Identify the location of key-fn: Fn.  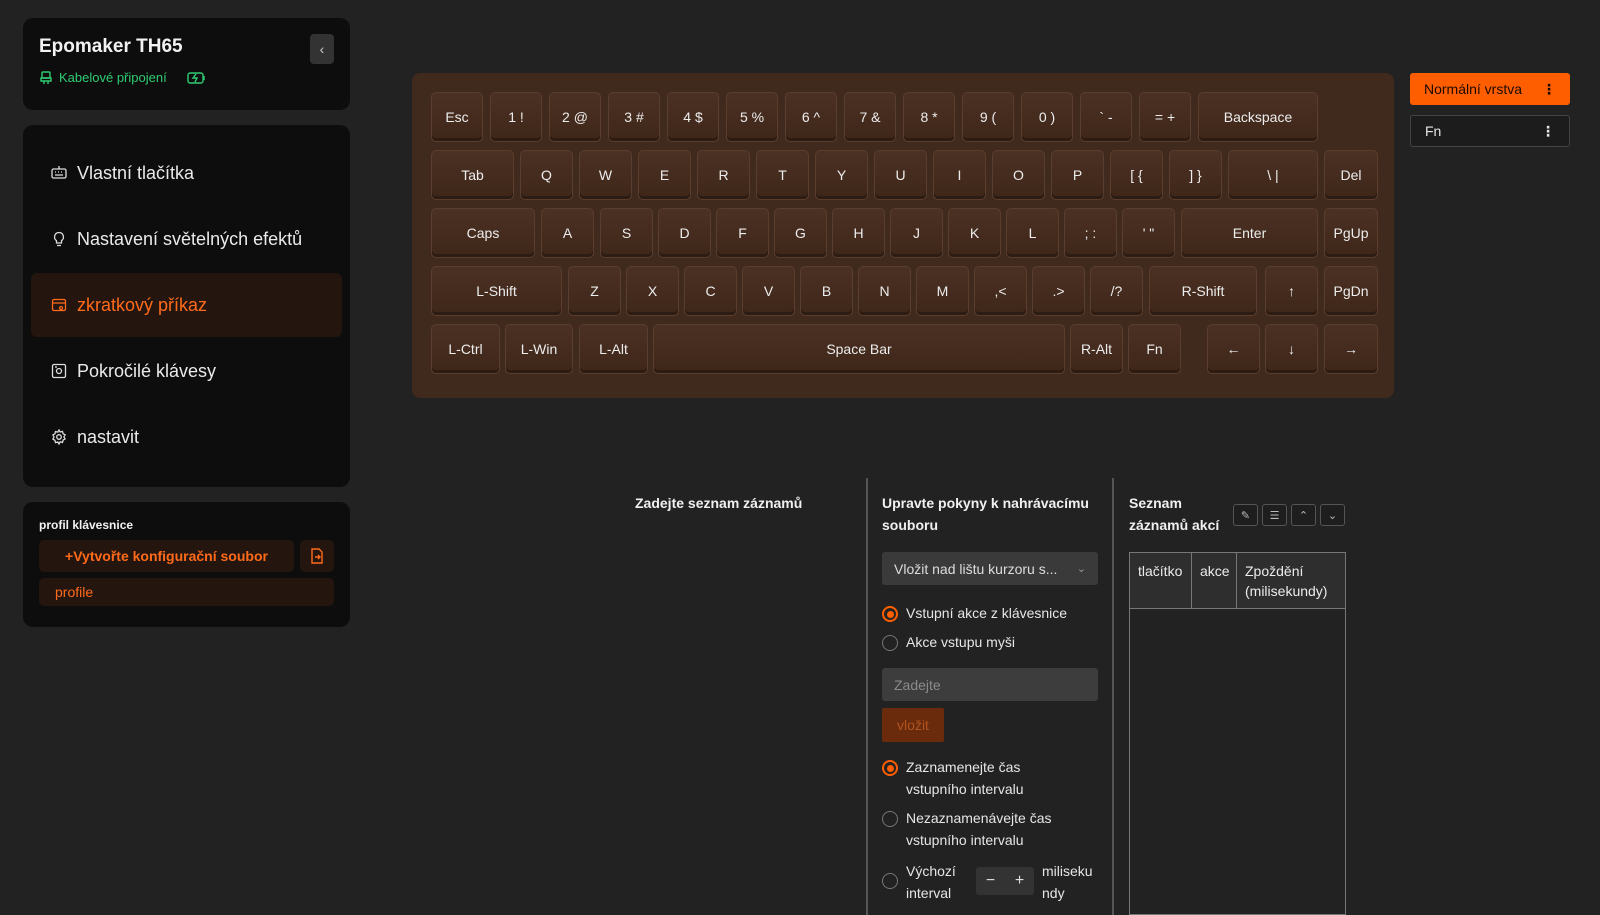
(1154, 349).